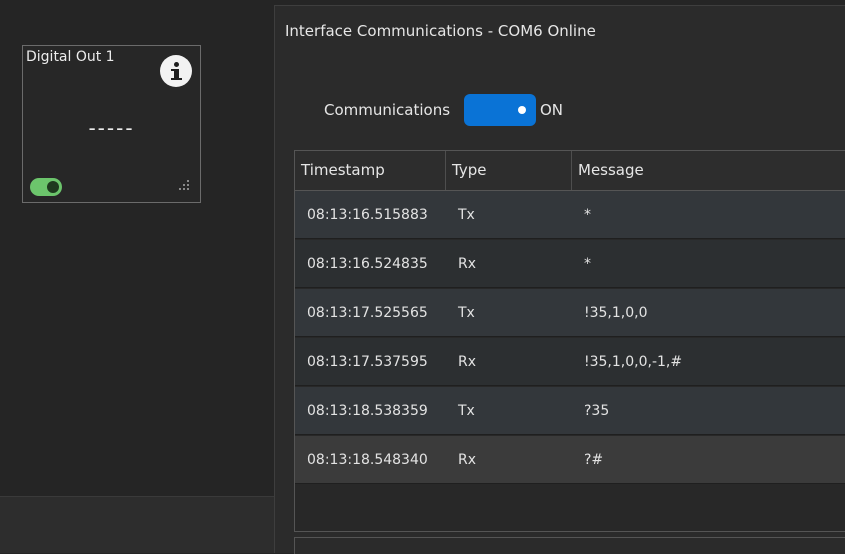 The width and height of the screenshot is (845, 554). I want to click on widget-title: Digital Out 1, so click(70, 57).